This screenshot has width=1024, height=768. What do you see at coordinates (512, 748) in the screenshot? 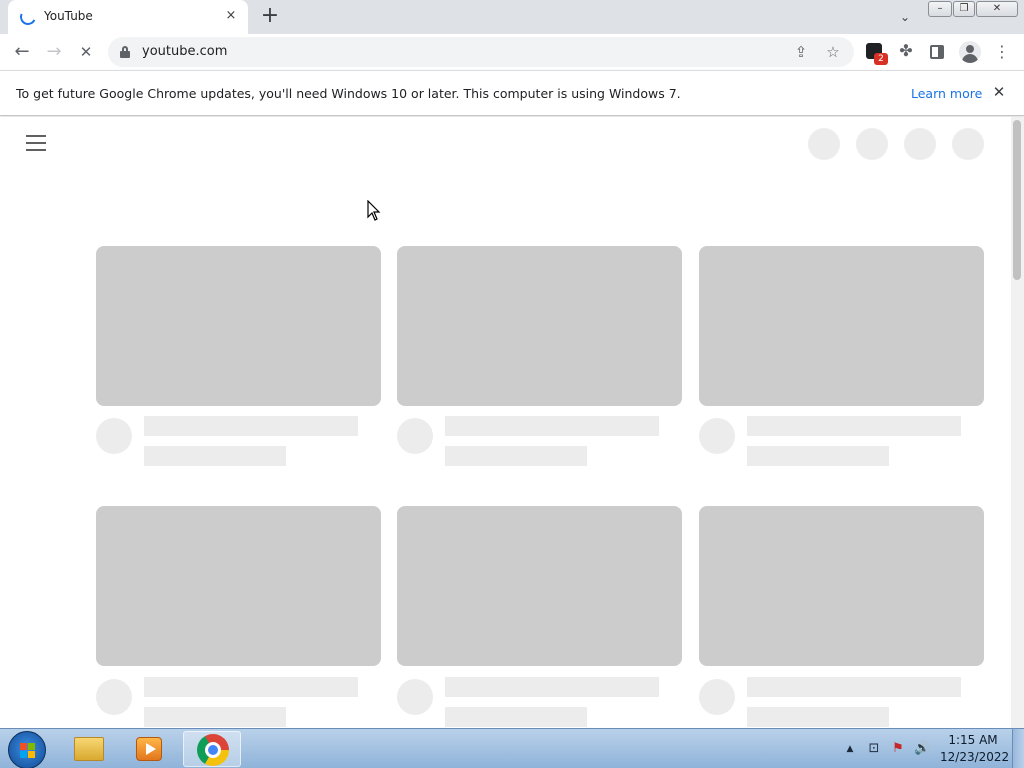
I see `windows-taskbar: ▲ ⊡ ⚑ 🔊 1:15 AM 12/23/2022` at bounding box center [512, 748].